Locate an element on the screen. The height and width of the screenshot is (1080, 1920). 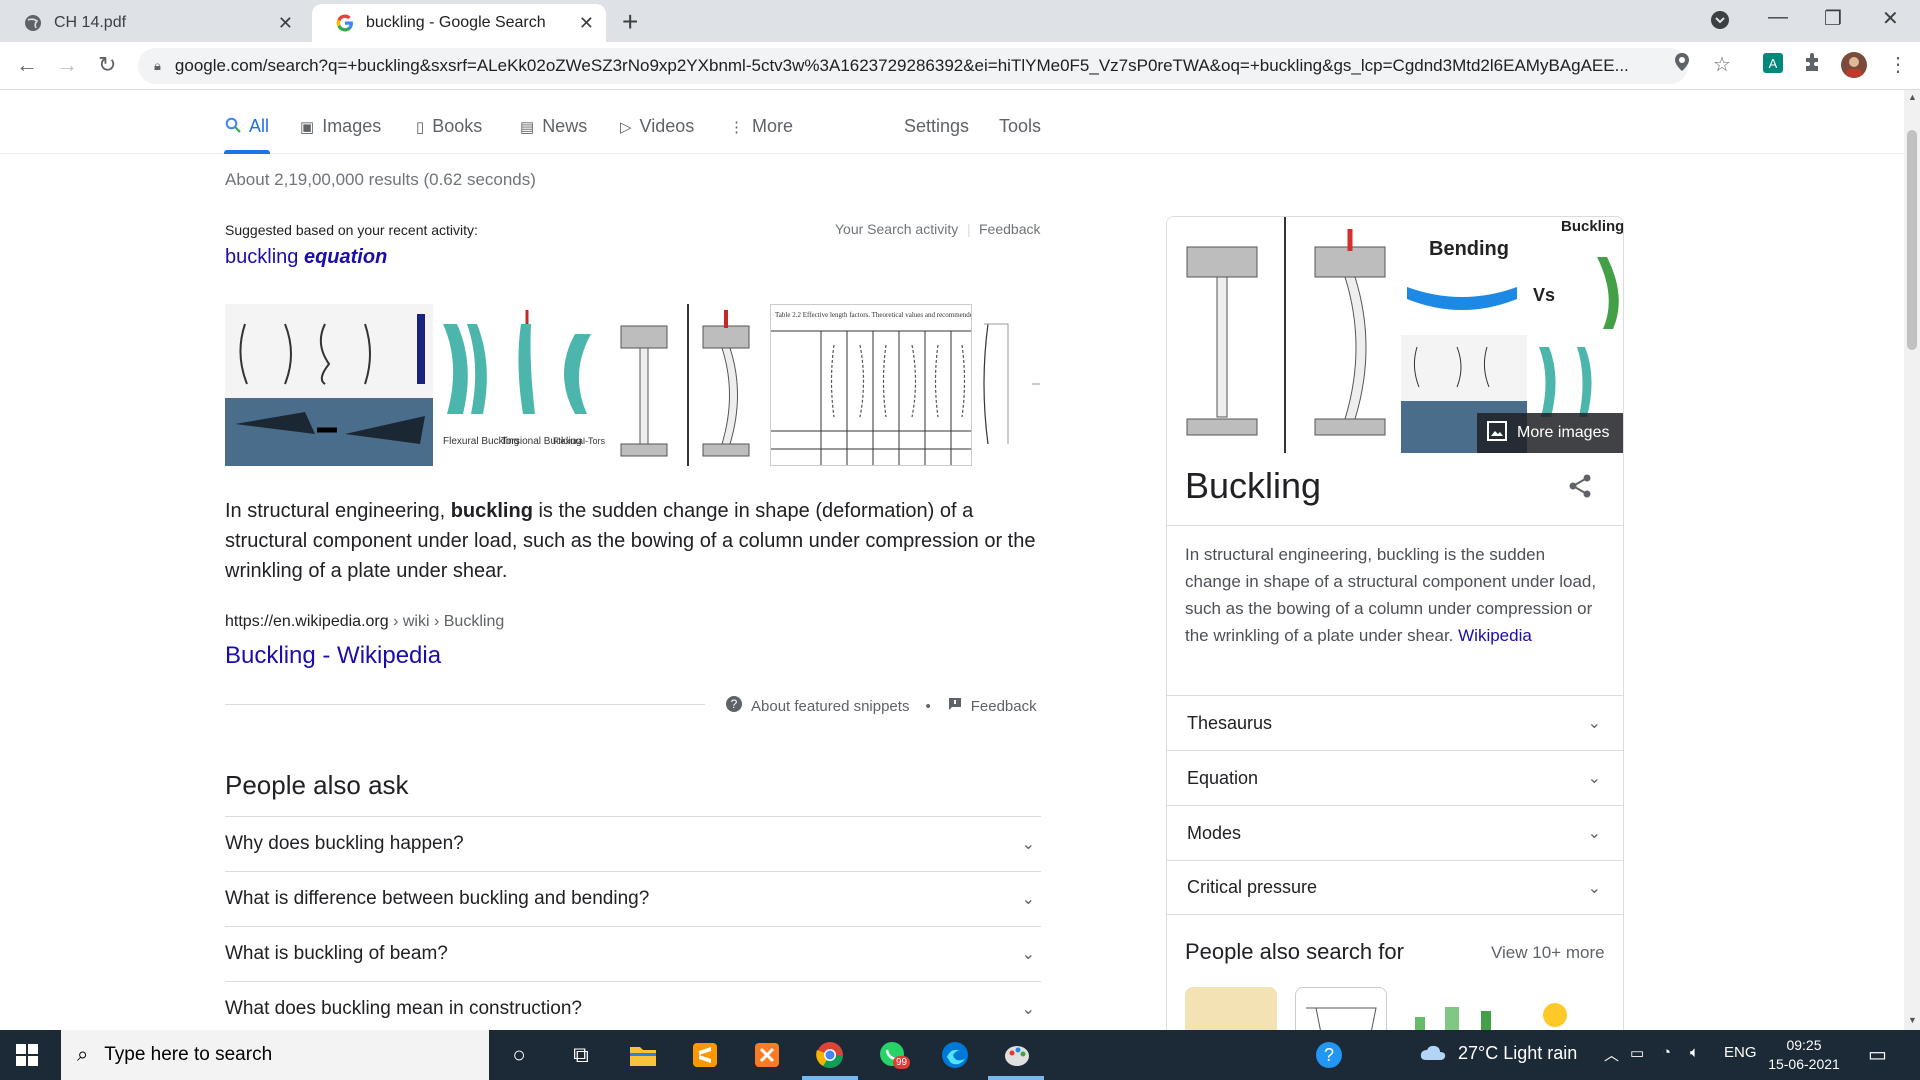
paint-icon is located at coordinates (1017, 1055).